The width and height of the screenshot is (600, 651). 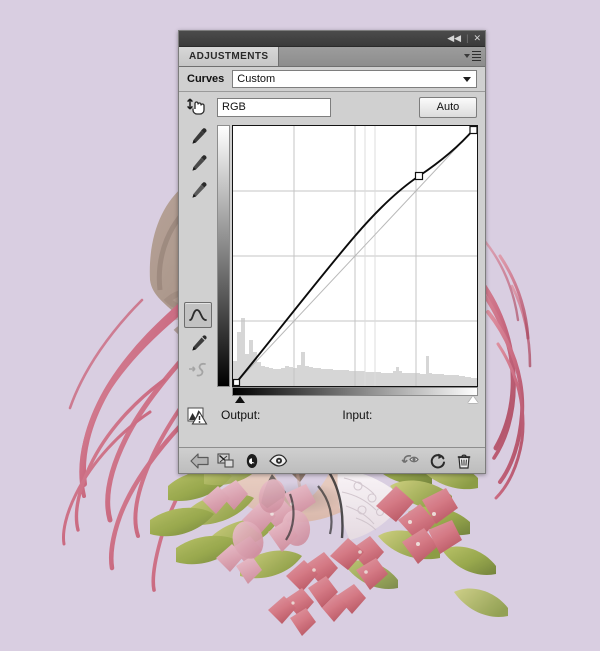 What do you see at coordinates (467, 56) in the screenshot?
I see `panel-menu-triangle-icon` at bounding box center [467, 56].